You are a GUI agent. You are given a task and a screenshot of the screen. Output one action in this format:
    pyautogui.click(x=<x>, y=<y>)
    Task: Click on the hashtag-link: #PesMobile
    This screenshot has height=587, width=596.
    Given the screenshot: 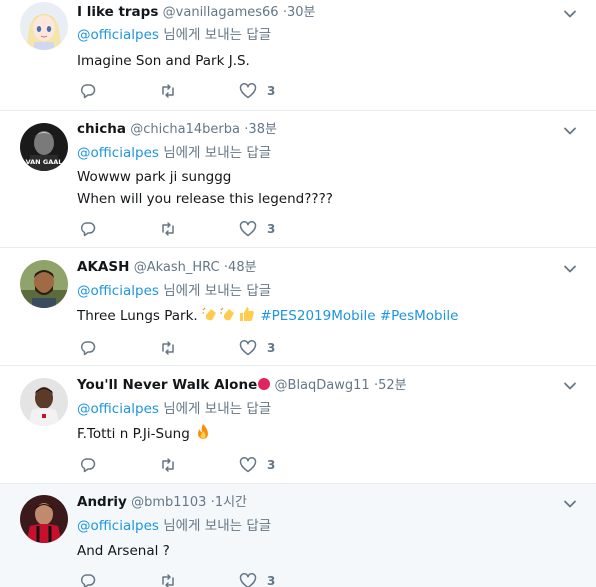 What is the action you would take?
    pyautogui.click(x=419, y=316)
    